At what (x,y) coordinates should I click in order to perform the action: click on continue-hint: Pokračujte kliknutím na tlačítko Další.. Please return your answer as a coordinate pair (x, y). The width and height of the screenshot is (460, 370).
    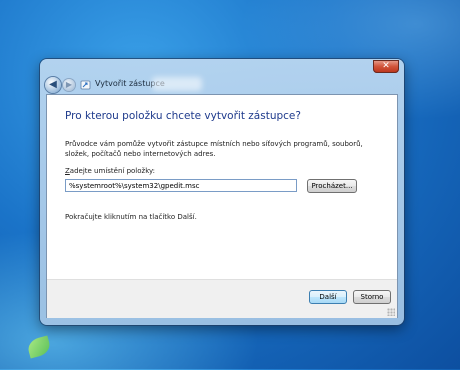
    Looking at the image, I should click on (131, 217).